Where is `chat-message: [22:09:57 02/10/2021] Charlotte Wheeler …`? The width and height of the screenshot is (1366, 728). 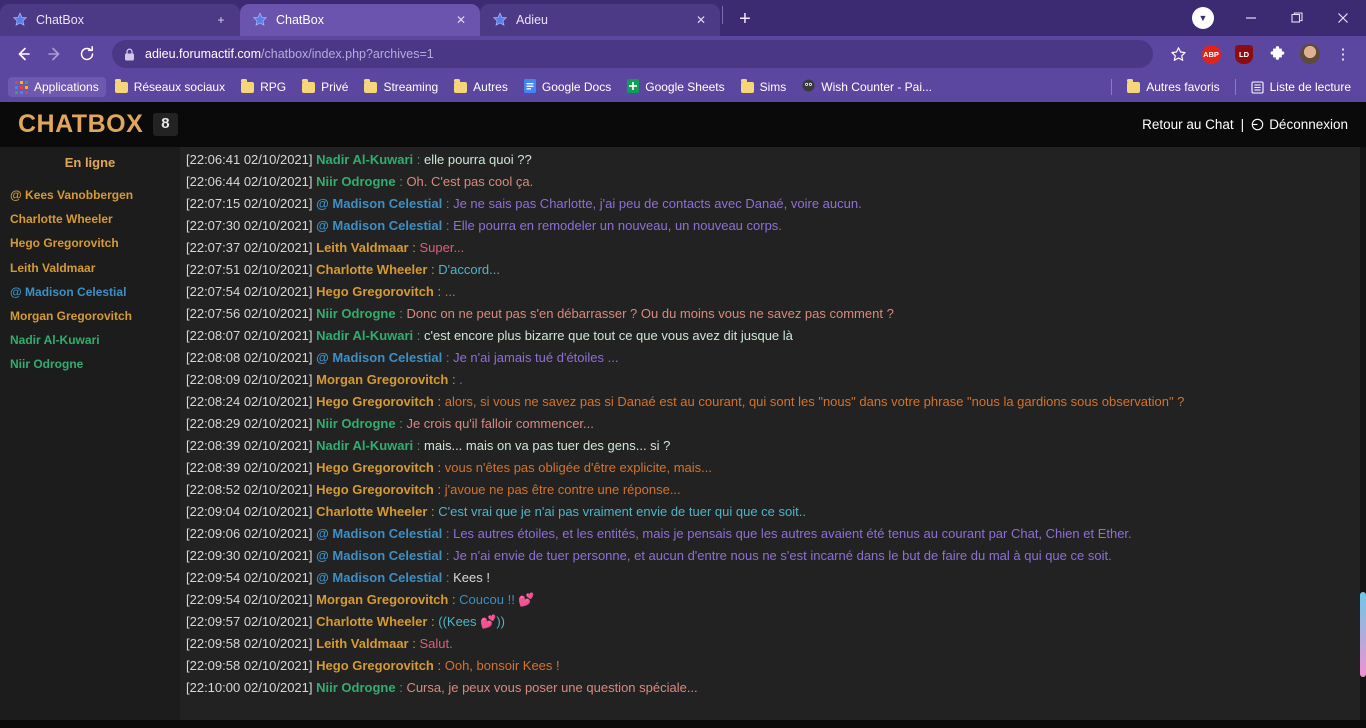 chat-message: [22:09:57 02/10/2021] Charlotte Wheeler … is located at coordinates (773, 622).